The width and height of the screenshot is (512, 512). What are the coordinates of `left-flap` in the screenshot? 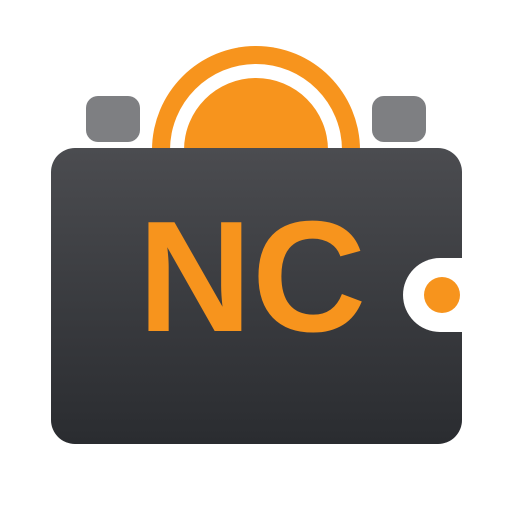 It's located at (113, 119).